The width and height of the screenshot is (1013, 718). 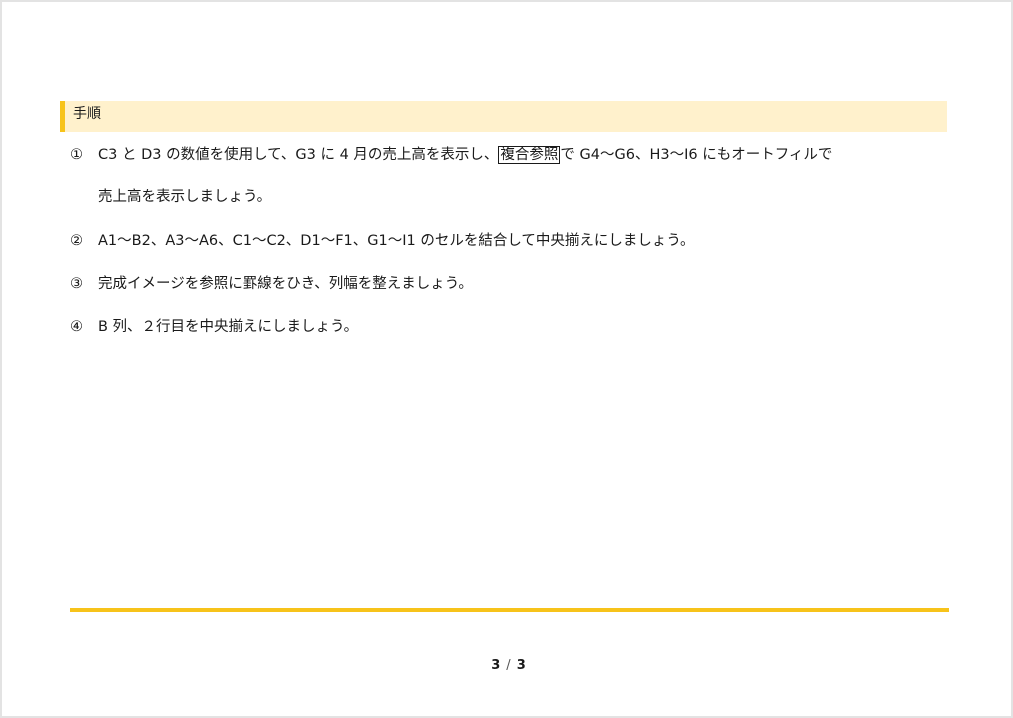 What do you see at coordinates (696, 155) in the screenshot?
I see `step-text-part: で G4～G6、H3～I6 にもオートフィルで` at bounding box center [696, 155].